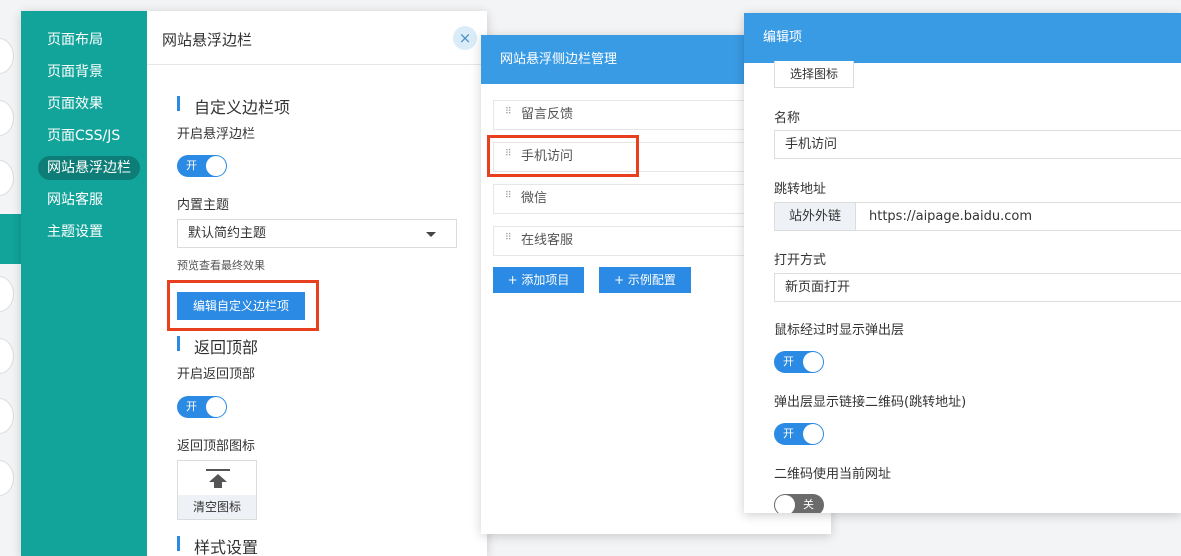 This screenshot has width=1181, height=556. I want to click on nav-item-customer-service: 网站客服, so click(75, 200).